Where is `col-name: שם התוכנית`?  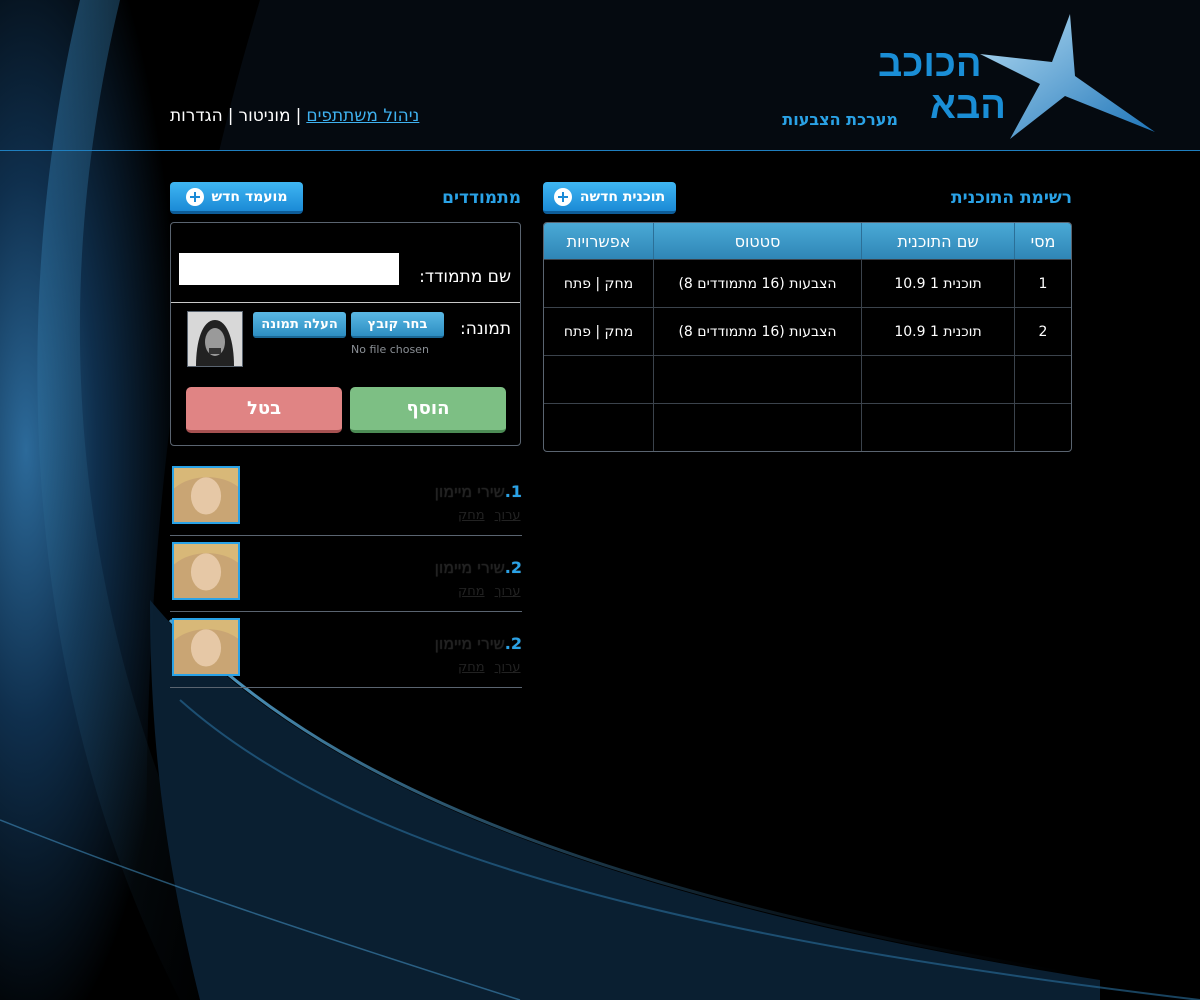
col-name: שם התוכנית is located at coordinates (937, 241).